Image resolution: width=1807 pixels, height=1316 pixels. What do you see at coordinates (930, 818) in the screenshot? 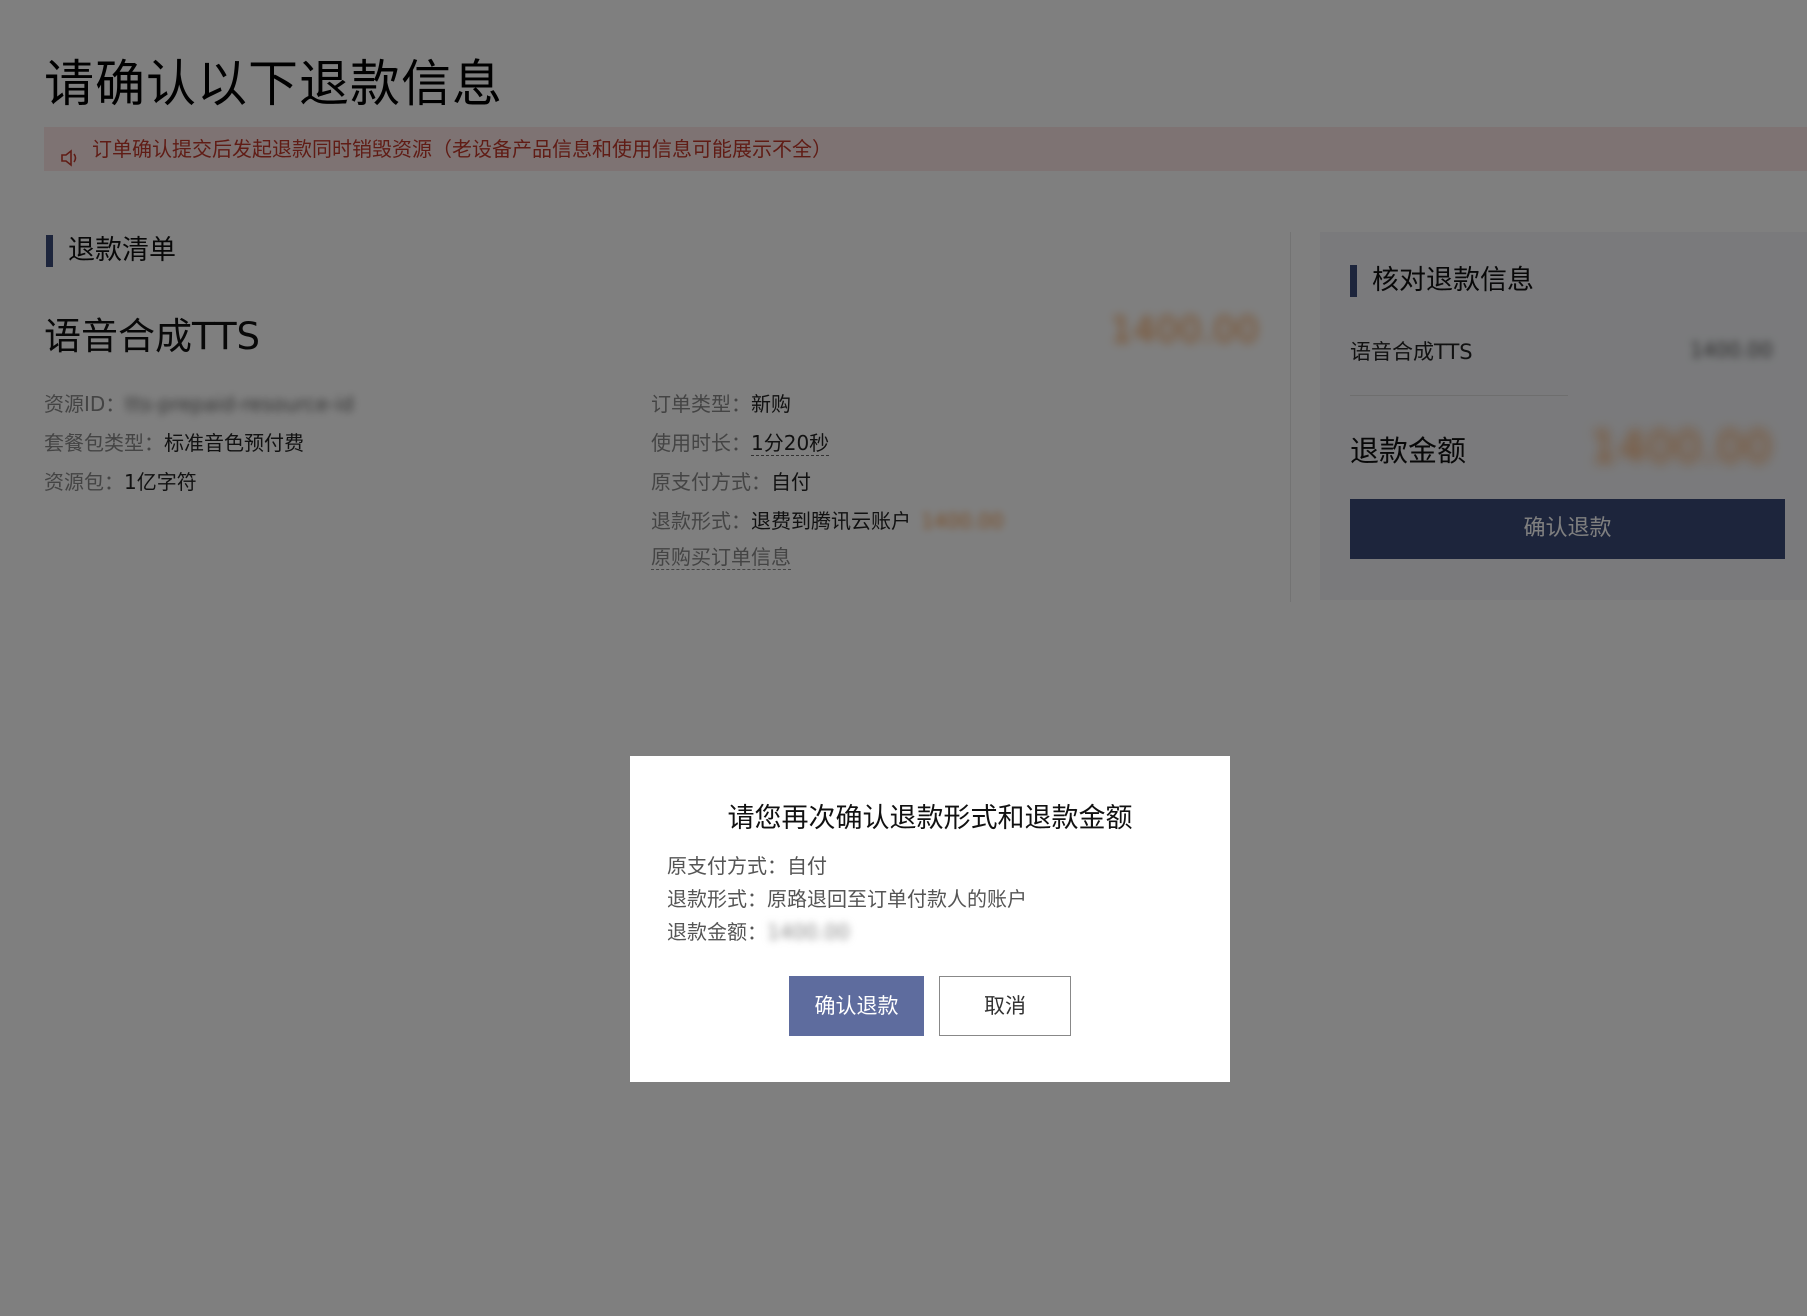
I see `dialog-title: 请您再次确认退款形式和退款金额` at bounding box center [930, 818].